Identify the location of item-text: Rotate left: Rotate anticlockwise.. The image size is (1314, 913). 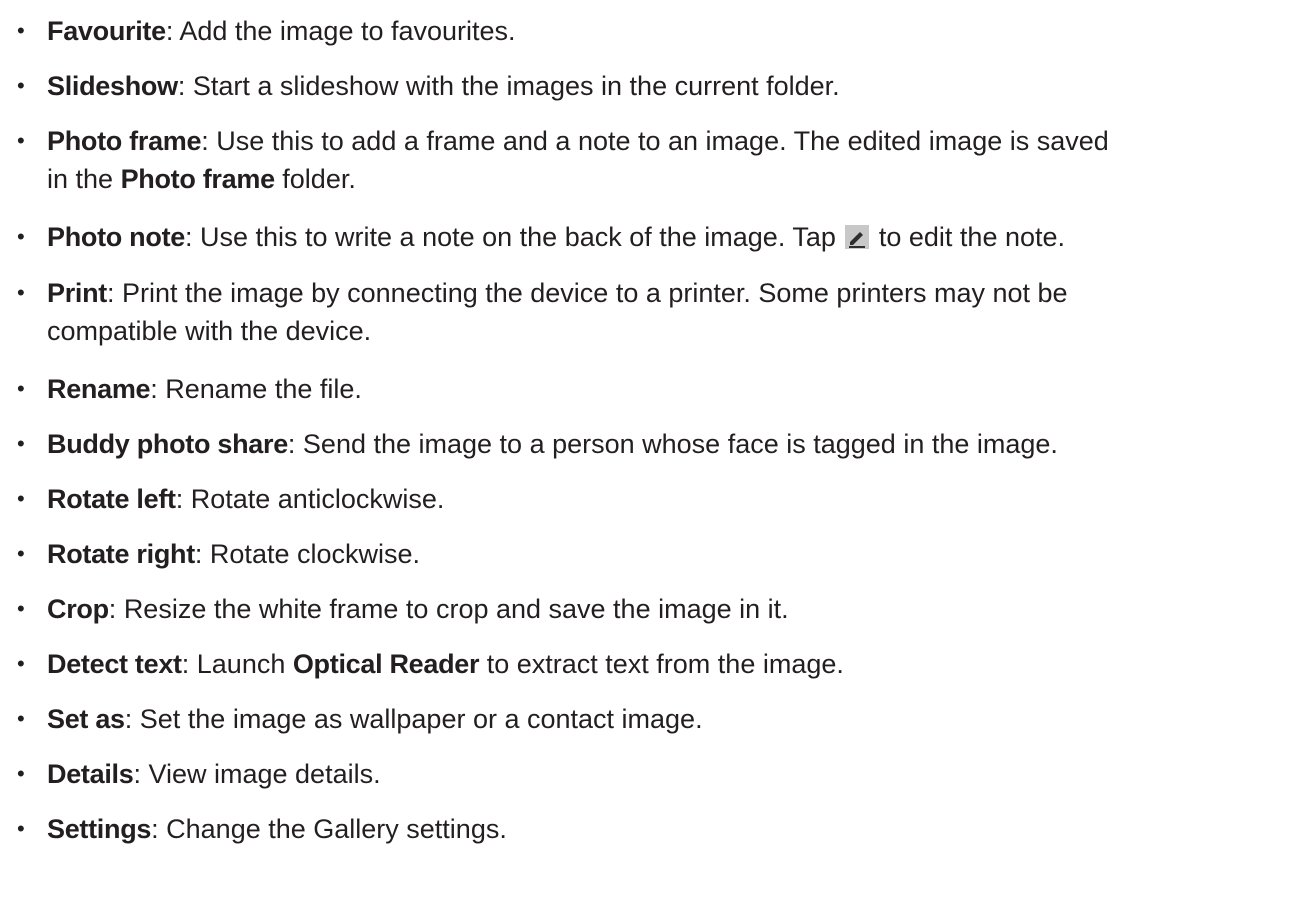
(678, 499).